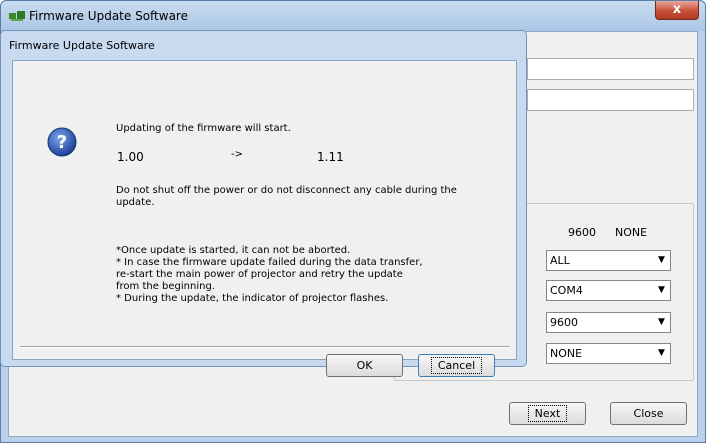 This screenshot has height=446, width=707. What do you see at coordinates (237, 154) in the screenshot?
I see `version-arrow: ->` at bounding box center [237, 154].